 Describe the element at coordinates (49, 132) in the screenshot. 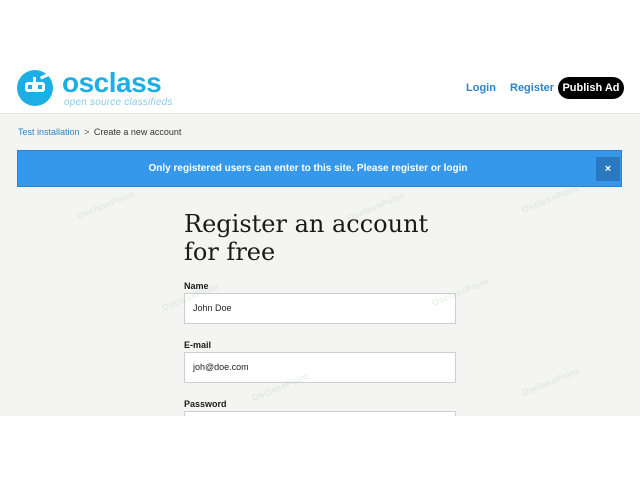

I see `breadcrumb-home-link: Test installation` at that location.